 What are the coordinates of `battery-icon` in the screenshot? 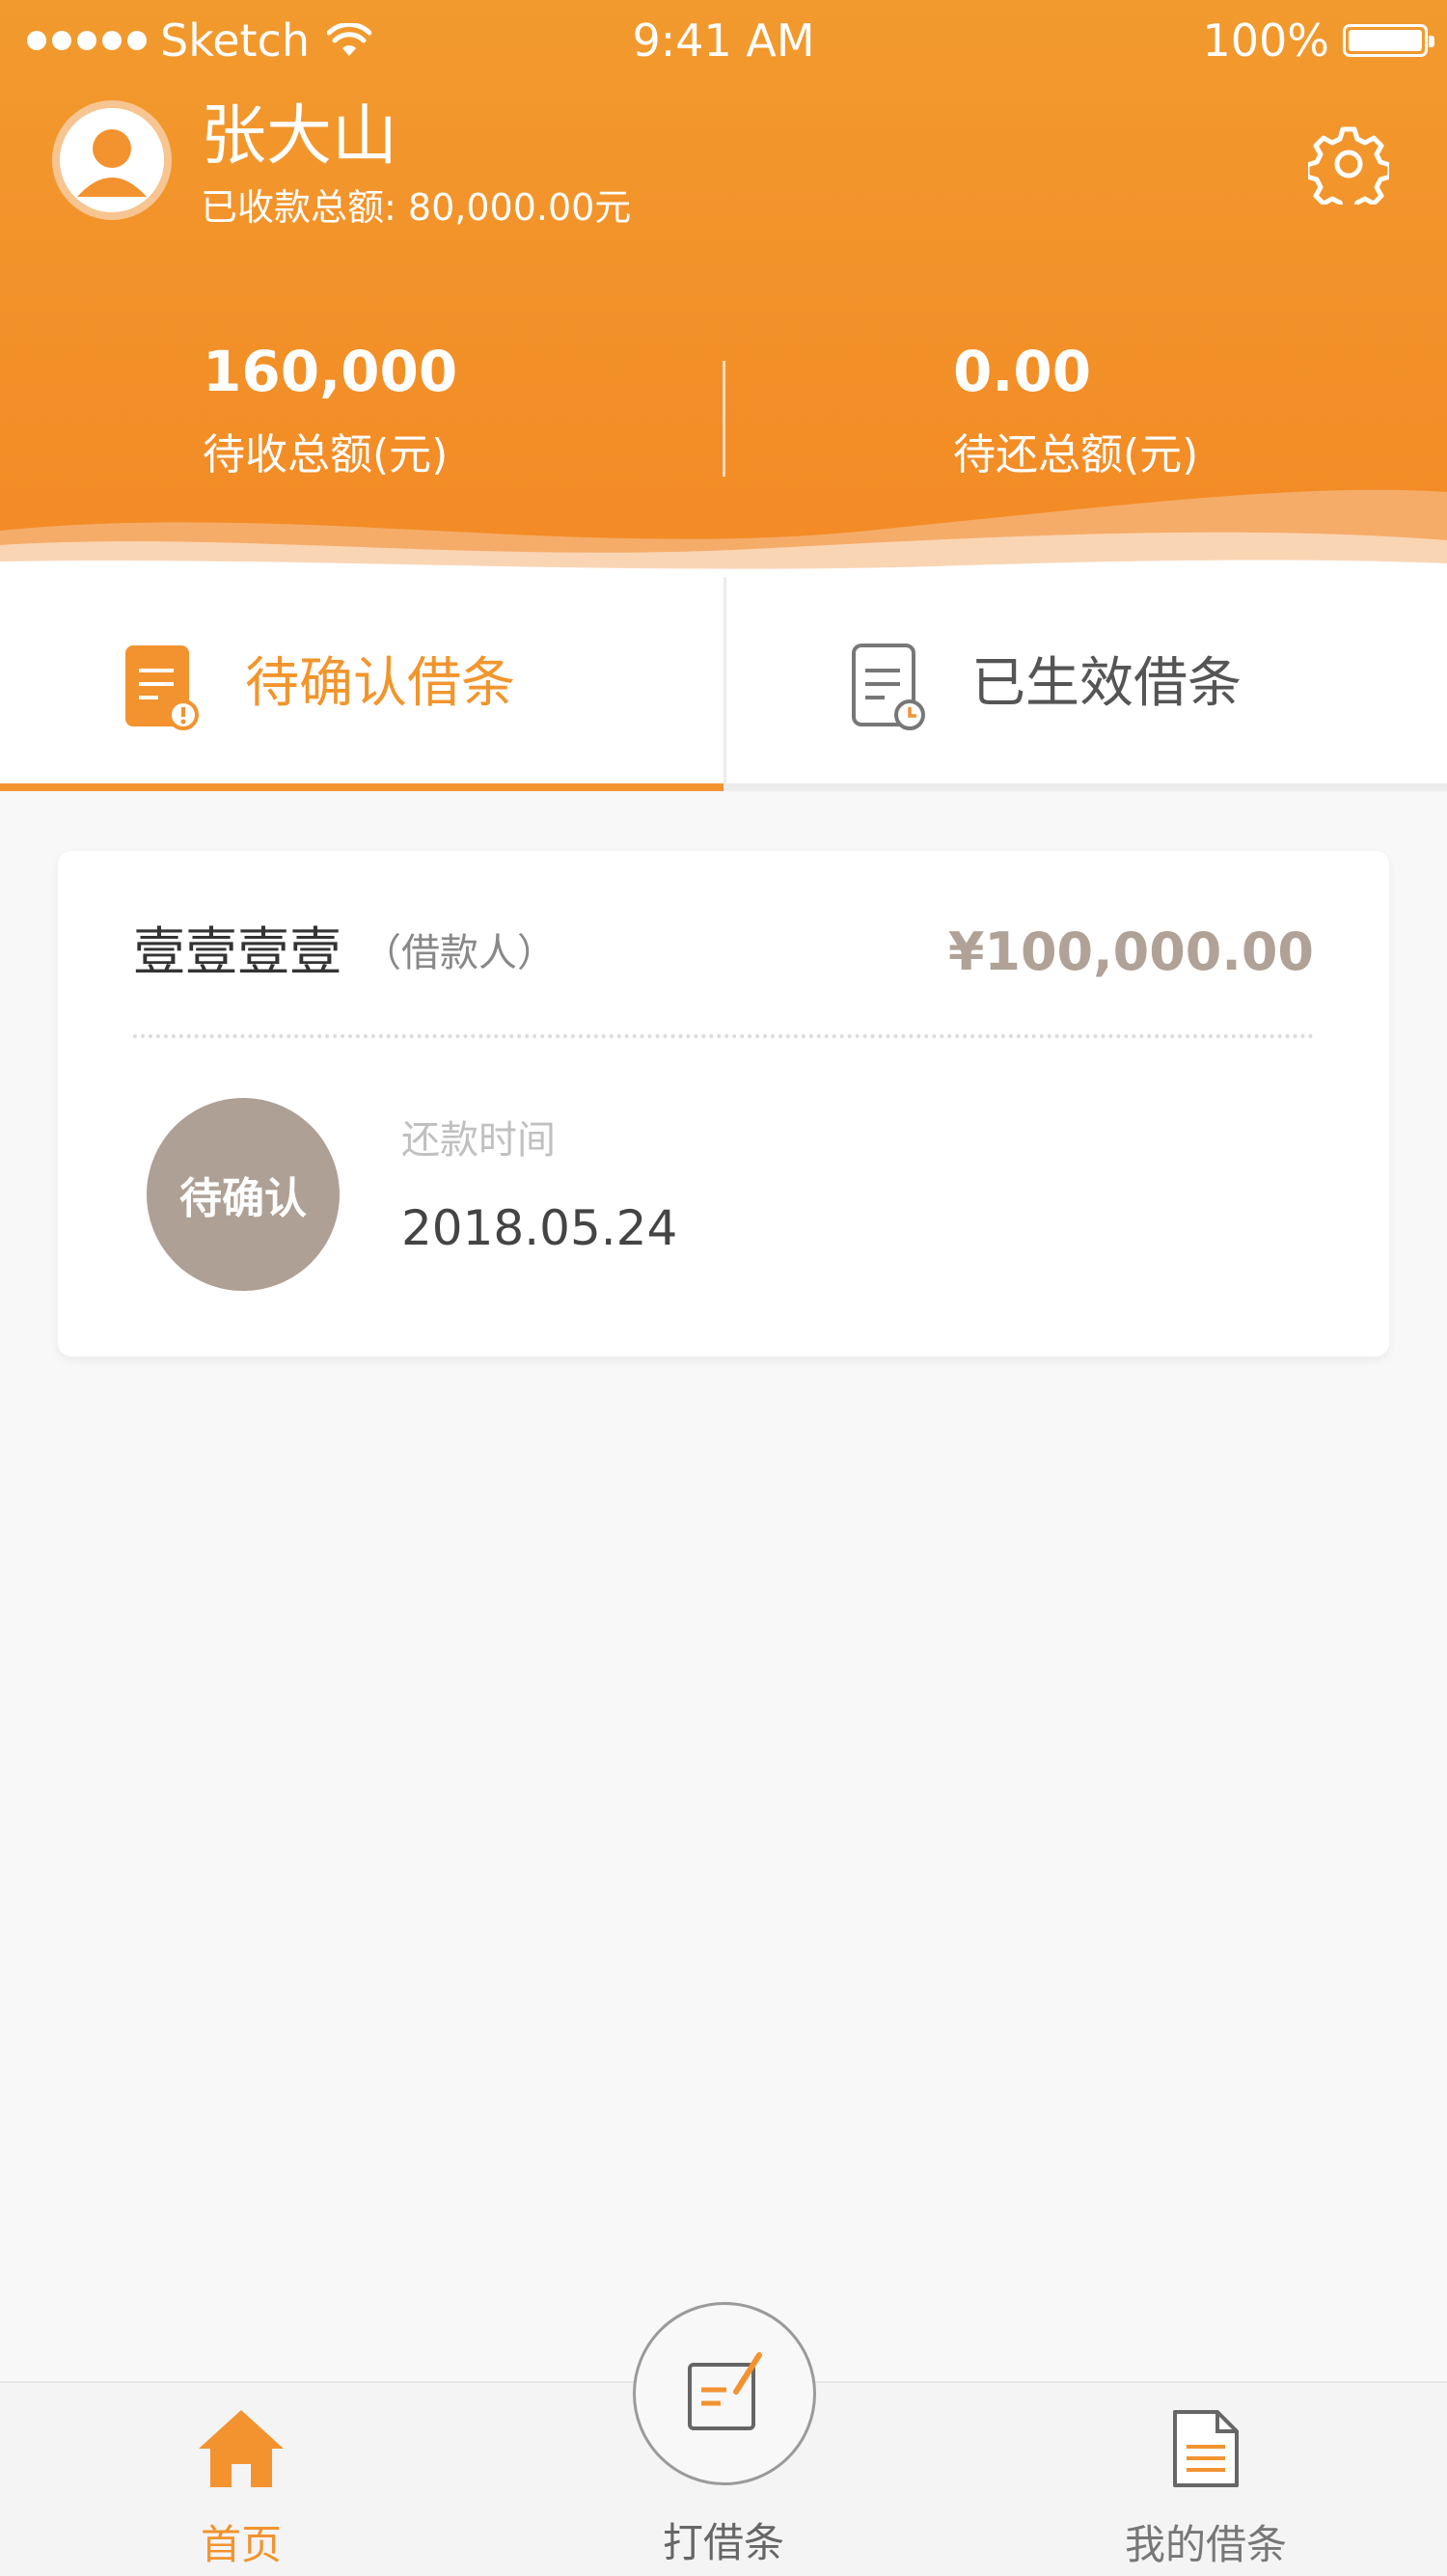 It's located at (1388, 41).